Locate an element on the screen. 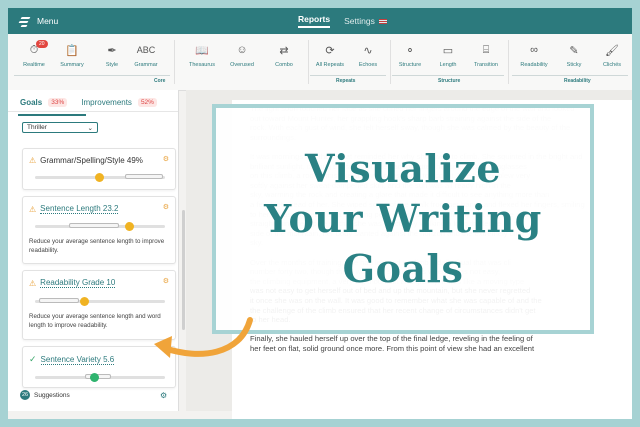 Image resolution: width=640 pixels, height=427 pixels. logo-icon is located at coordinates (25, 21).